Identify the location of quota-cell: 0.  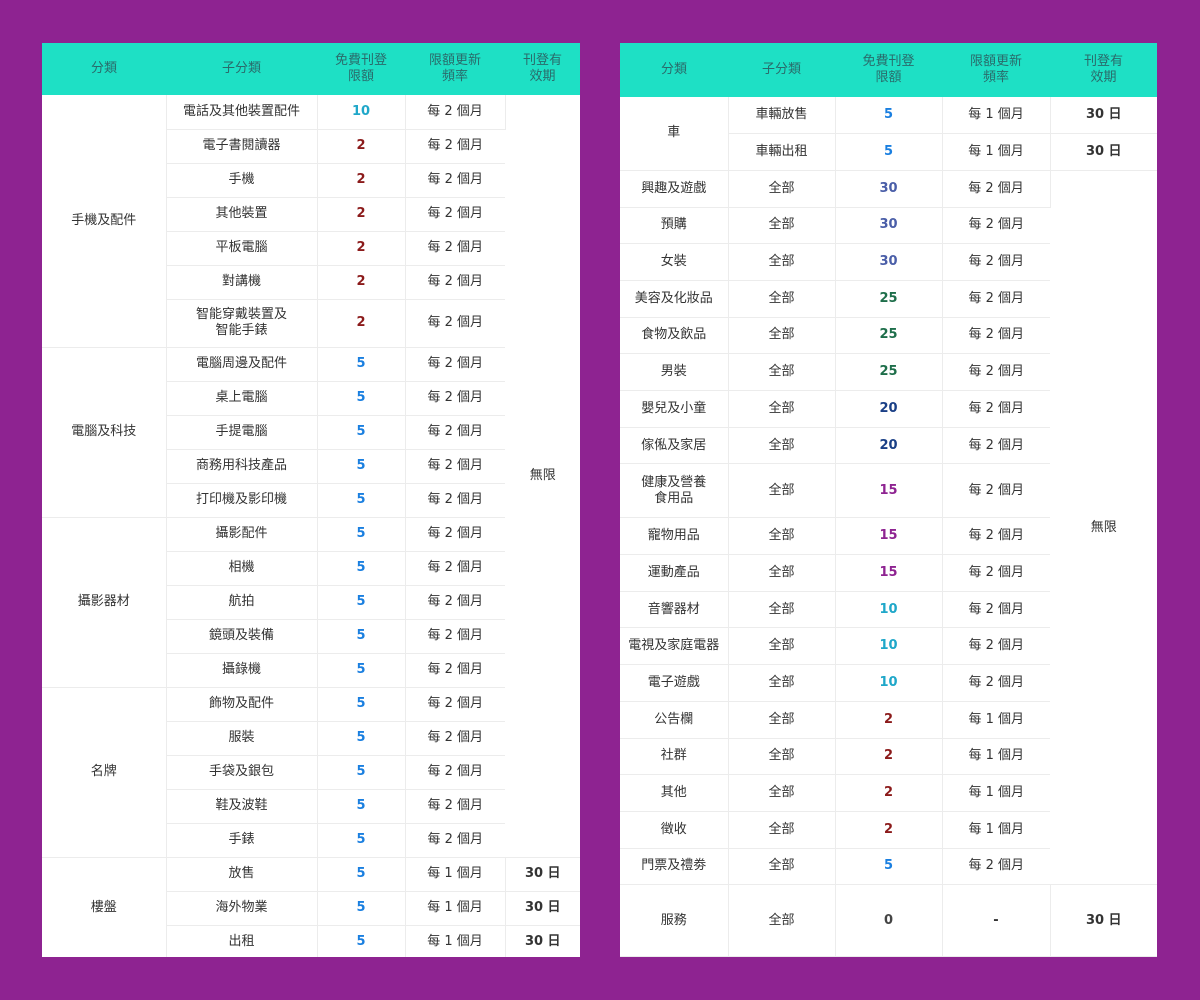
(889, 920).